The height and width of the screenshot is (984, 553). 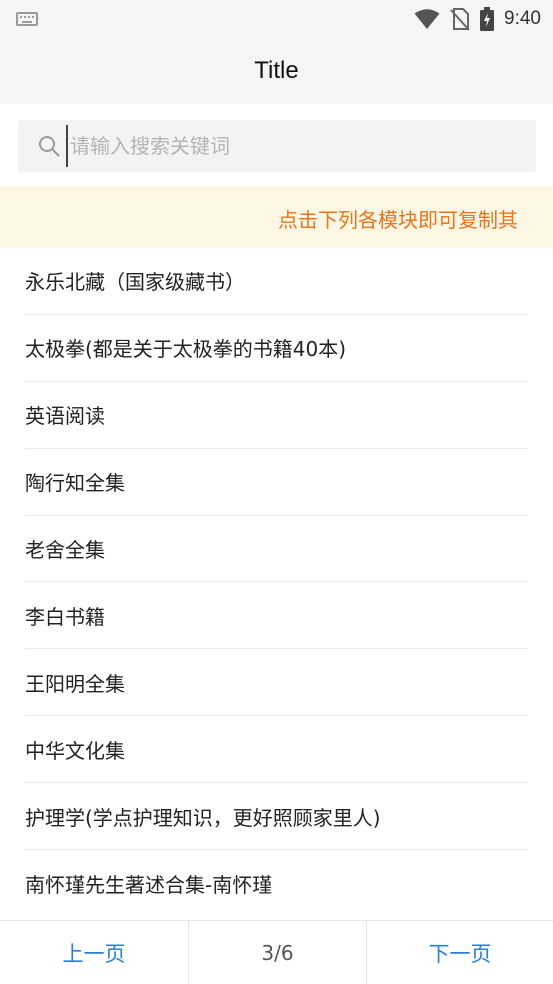 What do you see at coordinates (49, 146) in the screenshot?
I see `search-icon` at bounding box center [49, 146].